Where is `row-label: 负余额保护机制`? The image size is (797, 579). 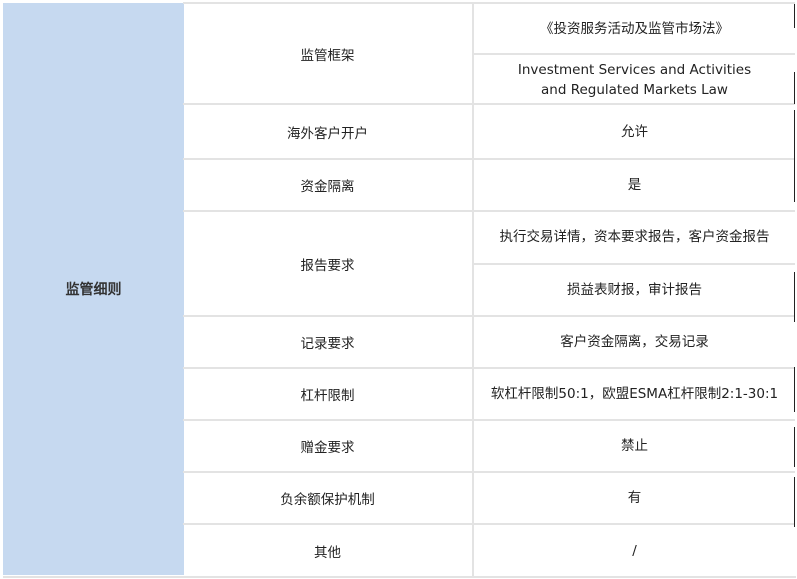
row-label: 负余额保护机制 is located at coordinates (328, 498).